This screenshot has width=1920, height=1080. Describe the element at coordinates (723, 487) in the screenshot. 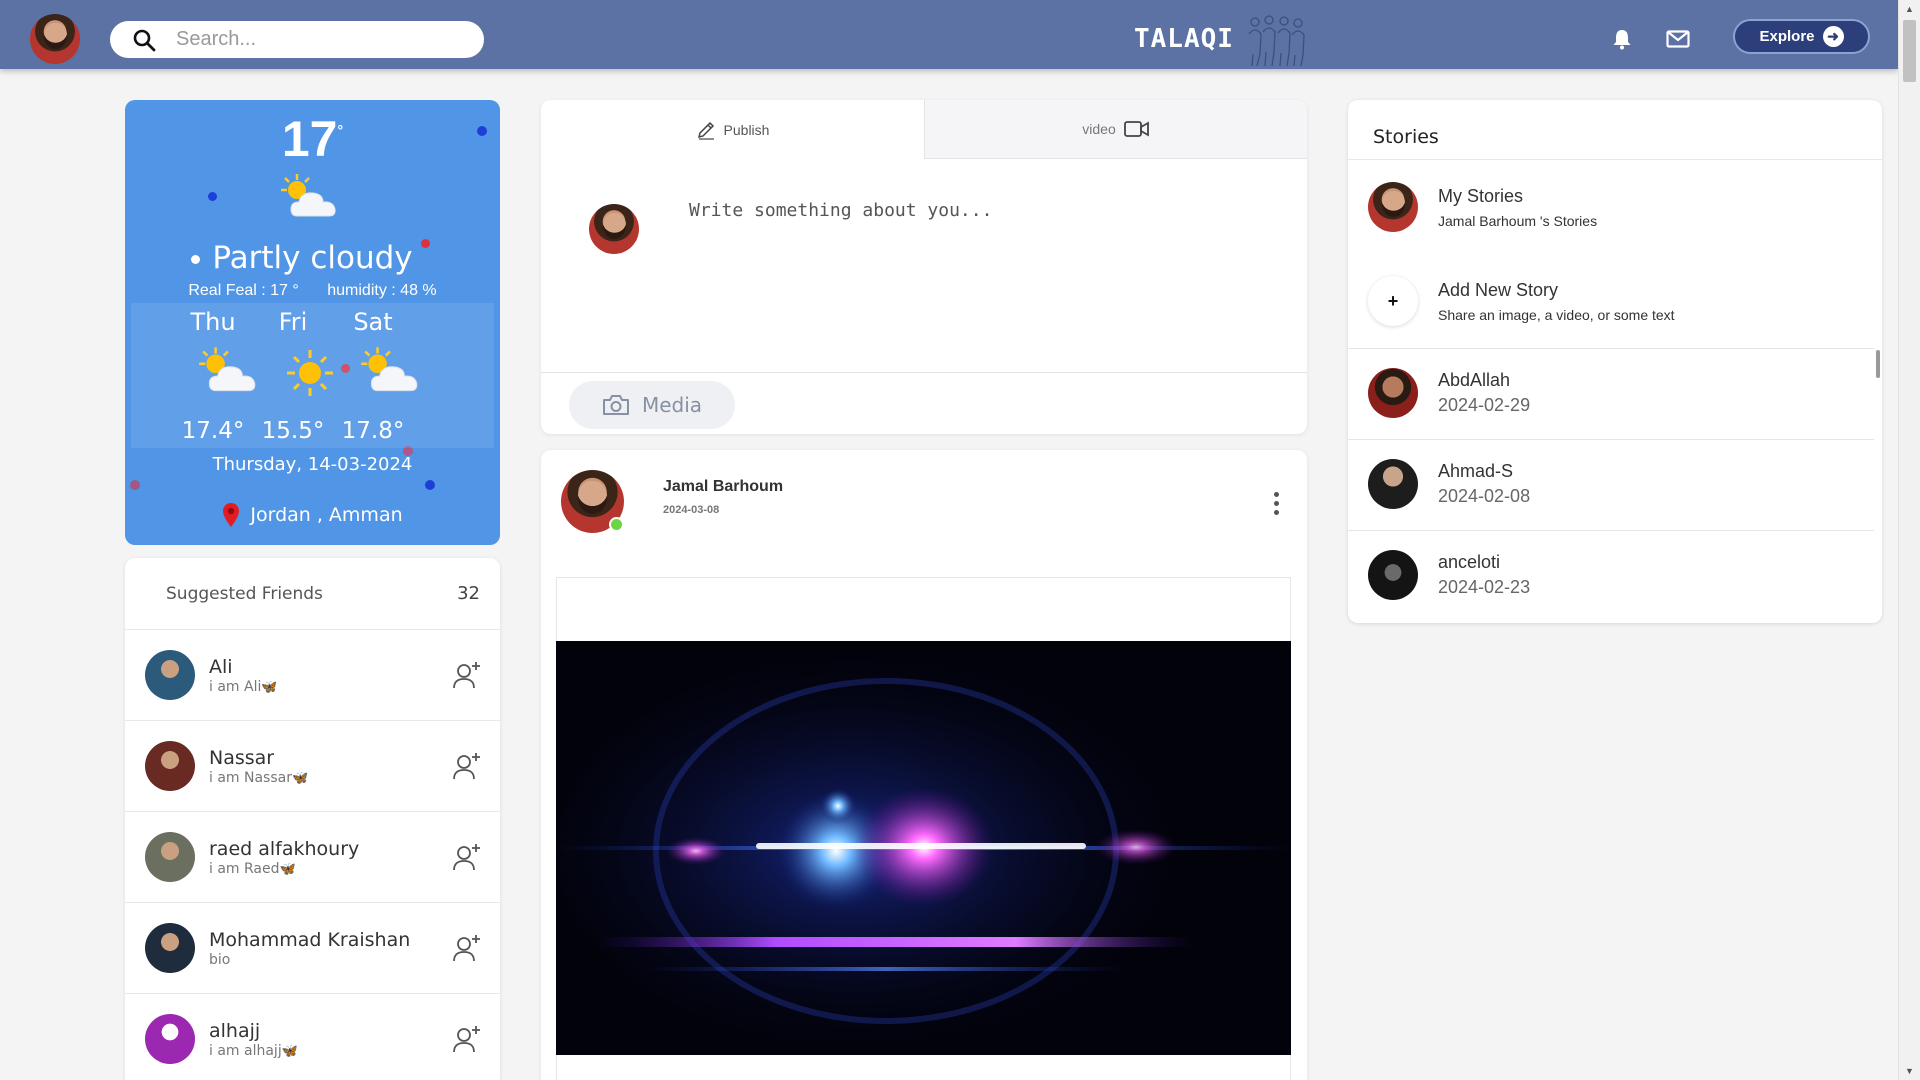

I see `post-author-name: Jamal Barhoum` at that location.